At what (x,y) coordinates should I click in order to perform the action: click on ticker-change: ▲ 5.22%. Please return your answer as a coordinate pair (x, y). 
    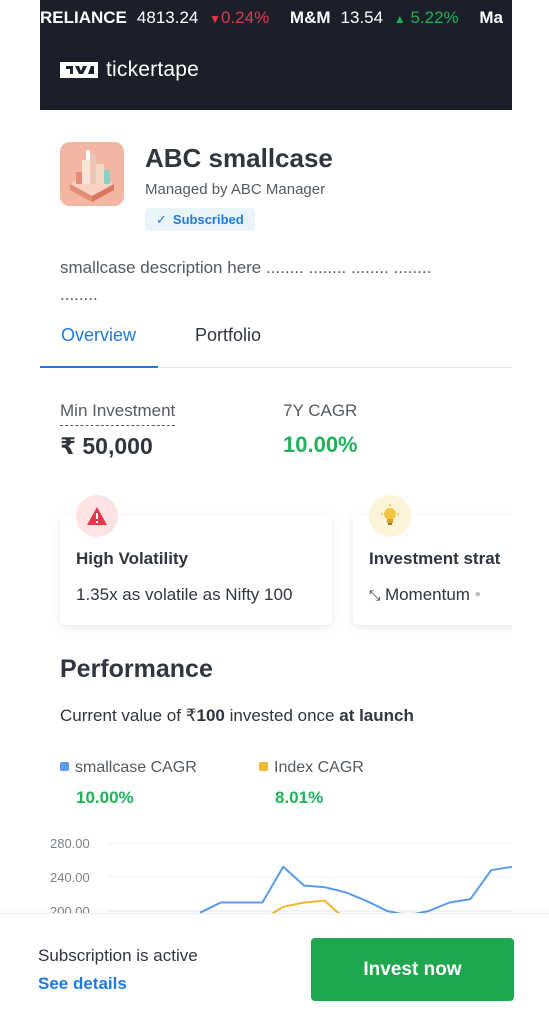
    Looking at the image, I should click on (426, 17).